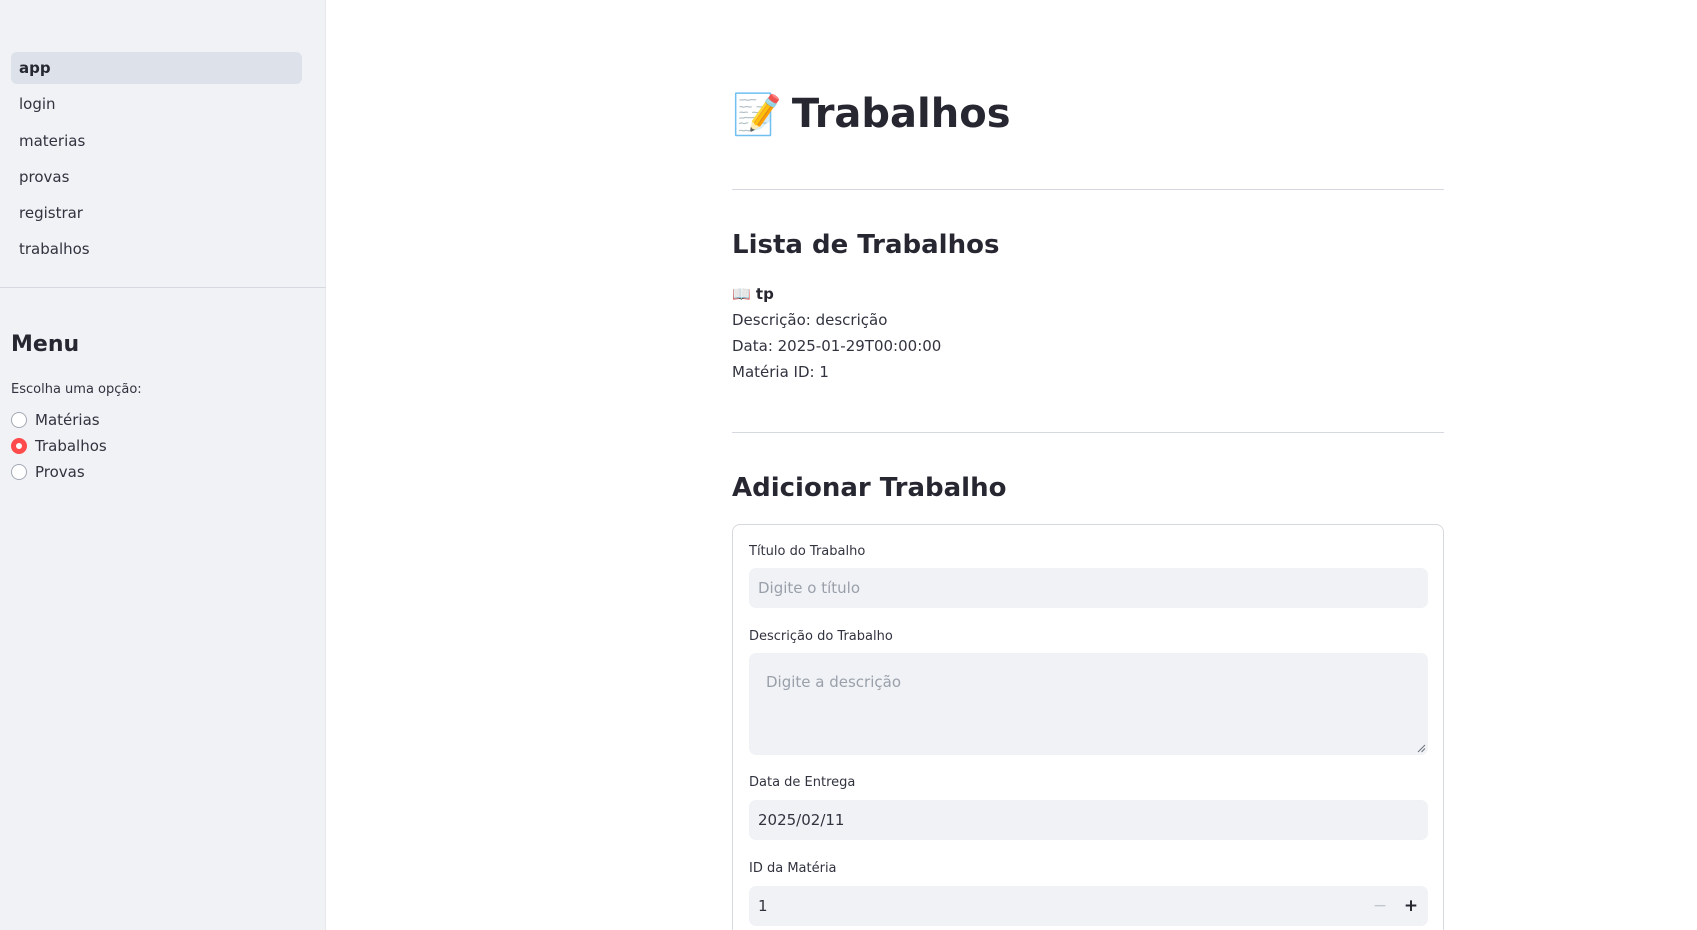  What do you see at coordinates (780, 372) in the screenshot?
I see `trabalho-materia-id: Matéria ID: 1` at bounding box center [780, 372].